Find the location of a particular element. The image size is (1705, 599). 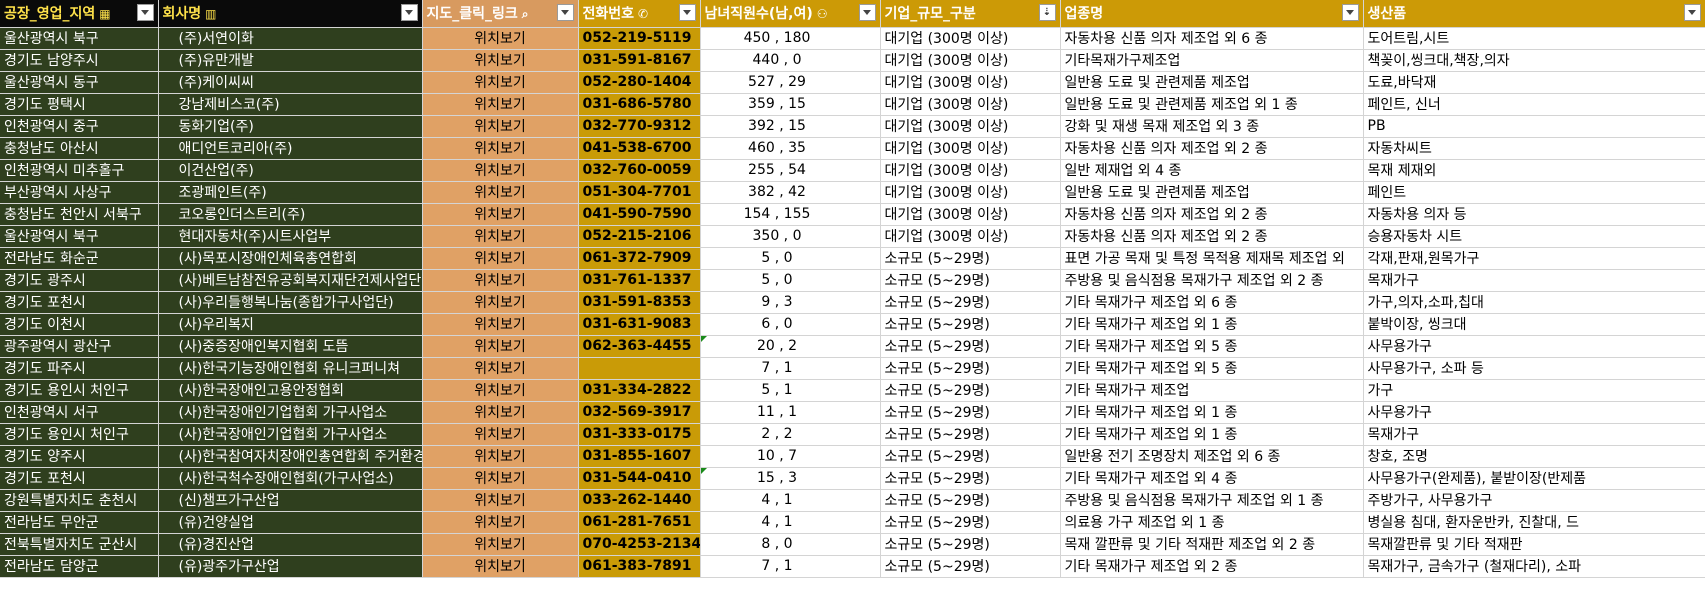

cell-employees: 9 , 3 is located at coordinates (790, 302).